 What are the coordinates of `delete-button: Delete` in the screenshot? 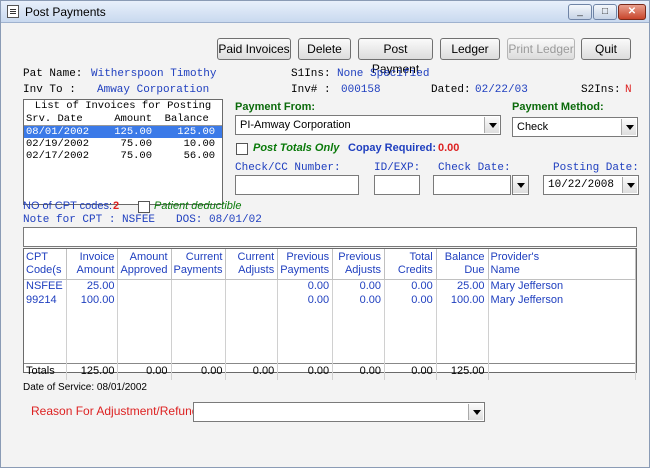 It's located at (324, 49).